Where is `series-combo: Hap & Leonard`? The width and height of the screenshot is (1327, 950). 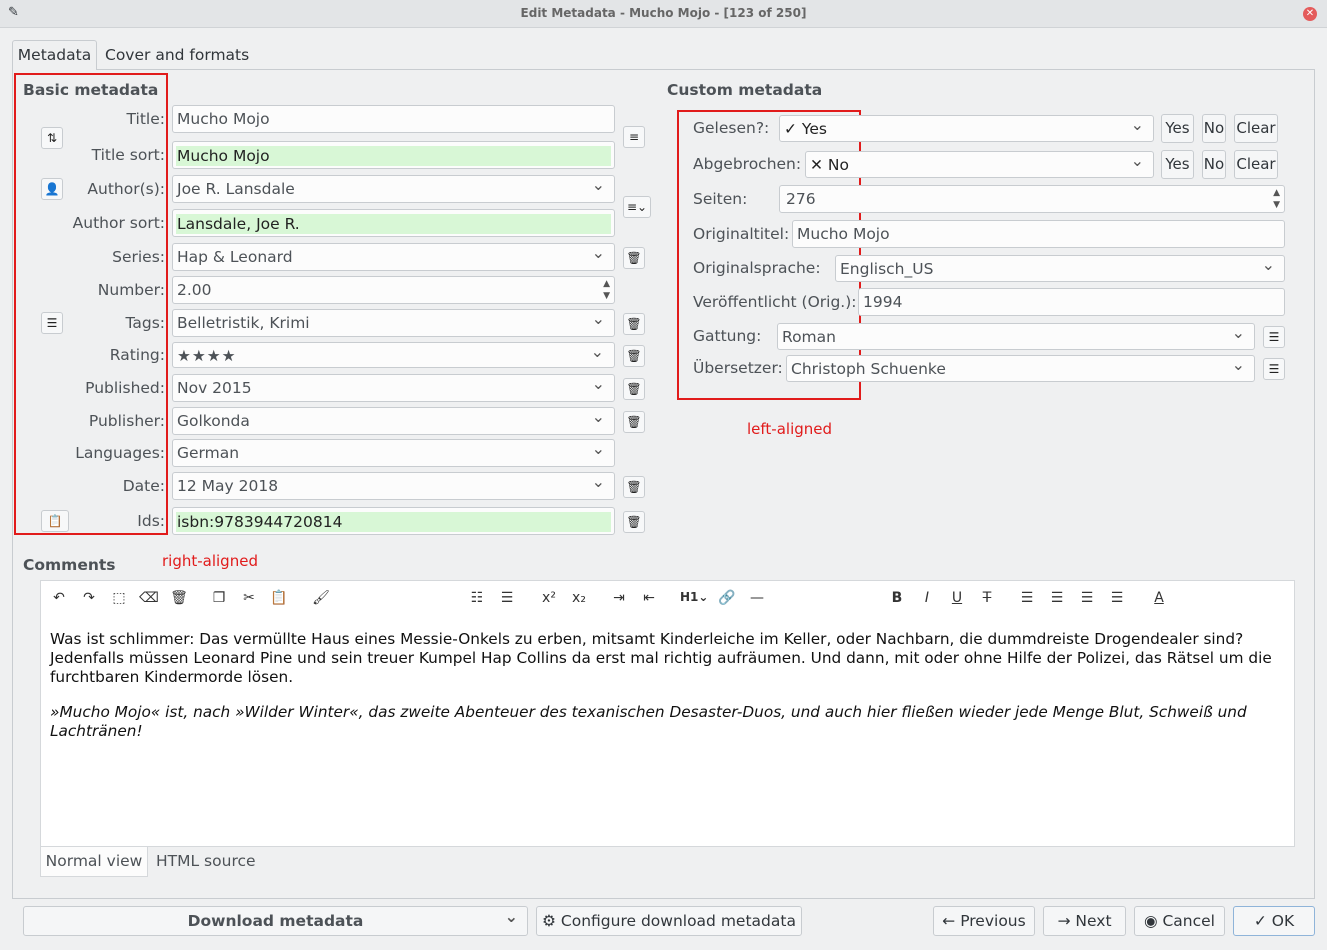 series-combo: Hap & Leonard is located at coordinates (393, 257).